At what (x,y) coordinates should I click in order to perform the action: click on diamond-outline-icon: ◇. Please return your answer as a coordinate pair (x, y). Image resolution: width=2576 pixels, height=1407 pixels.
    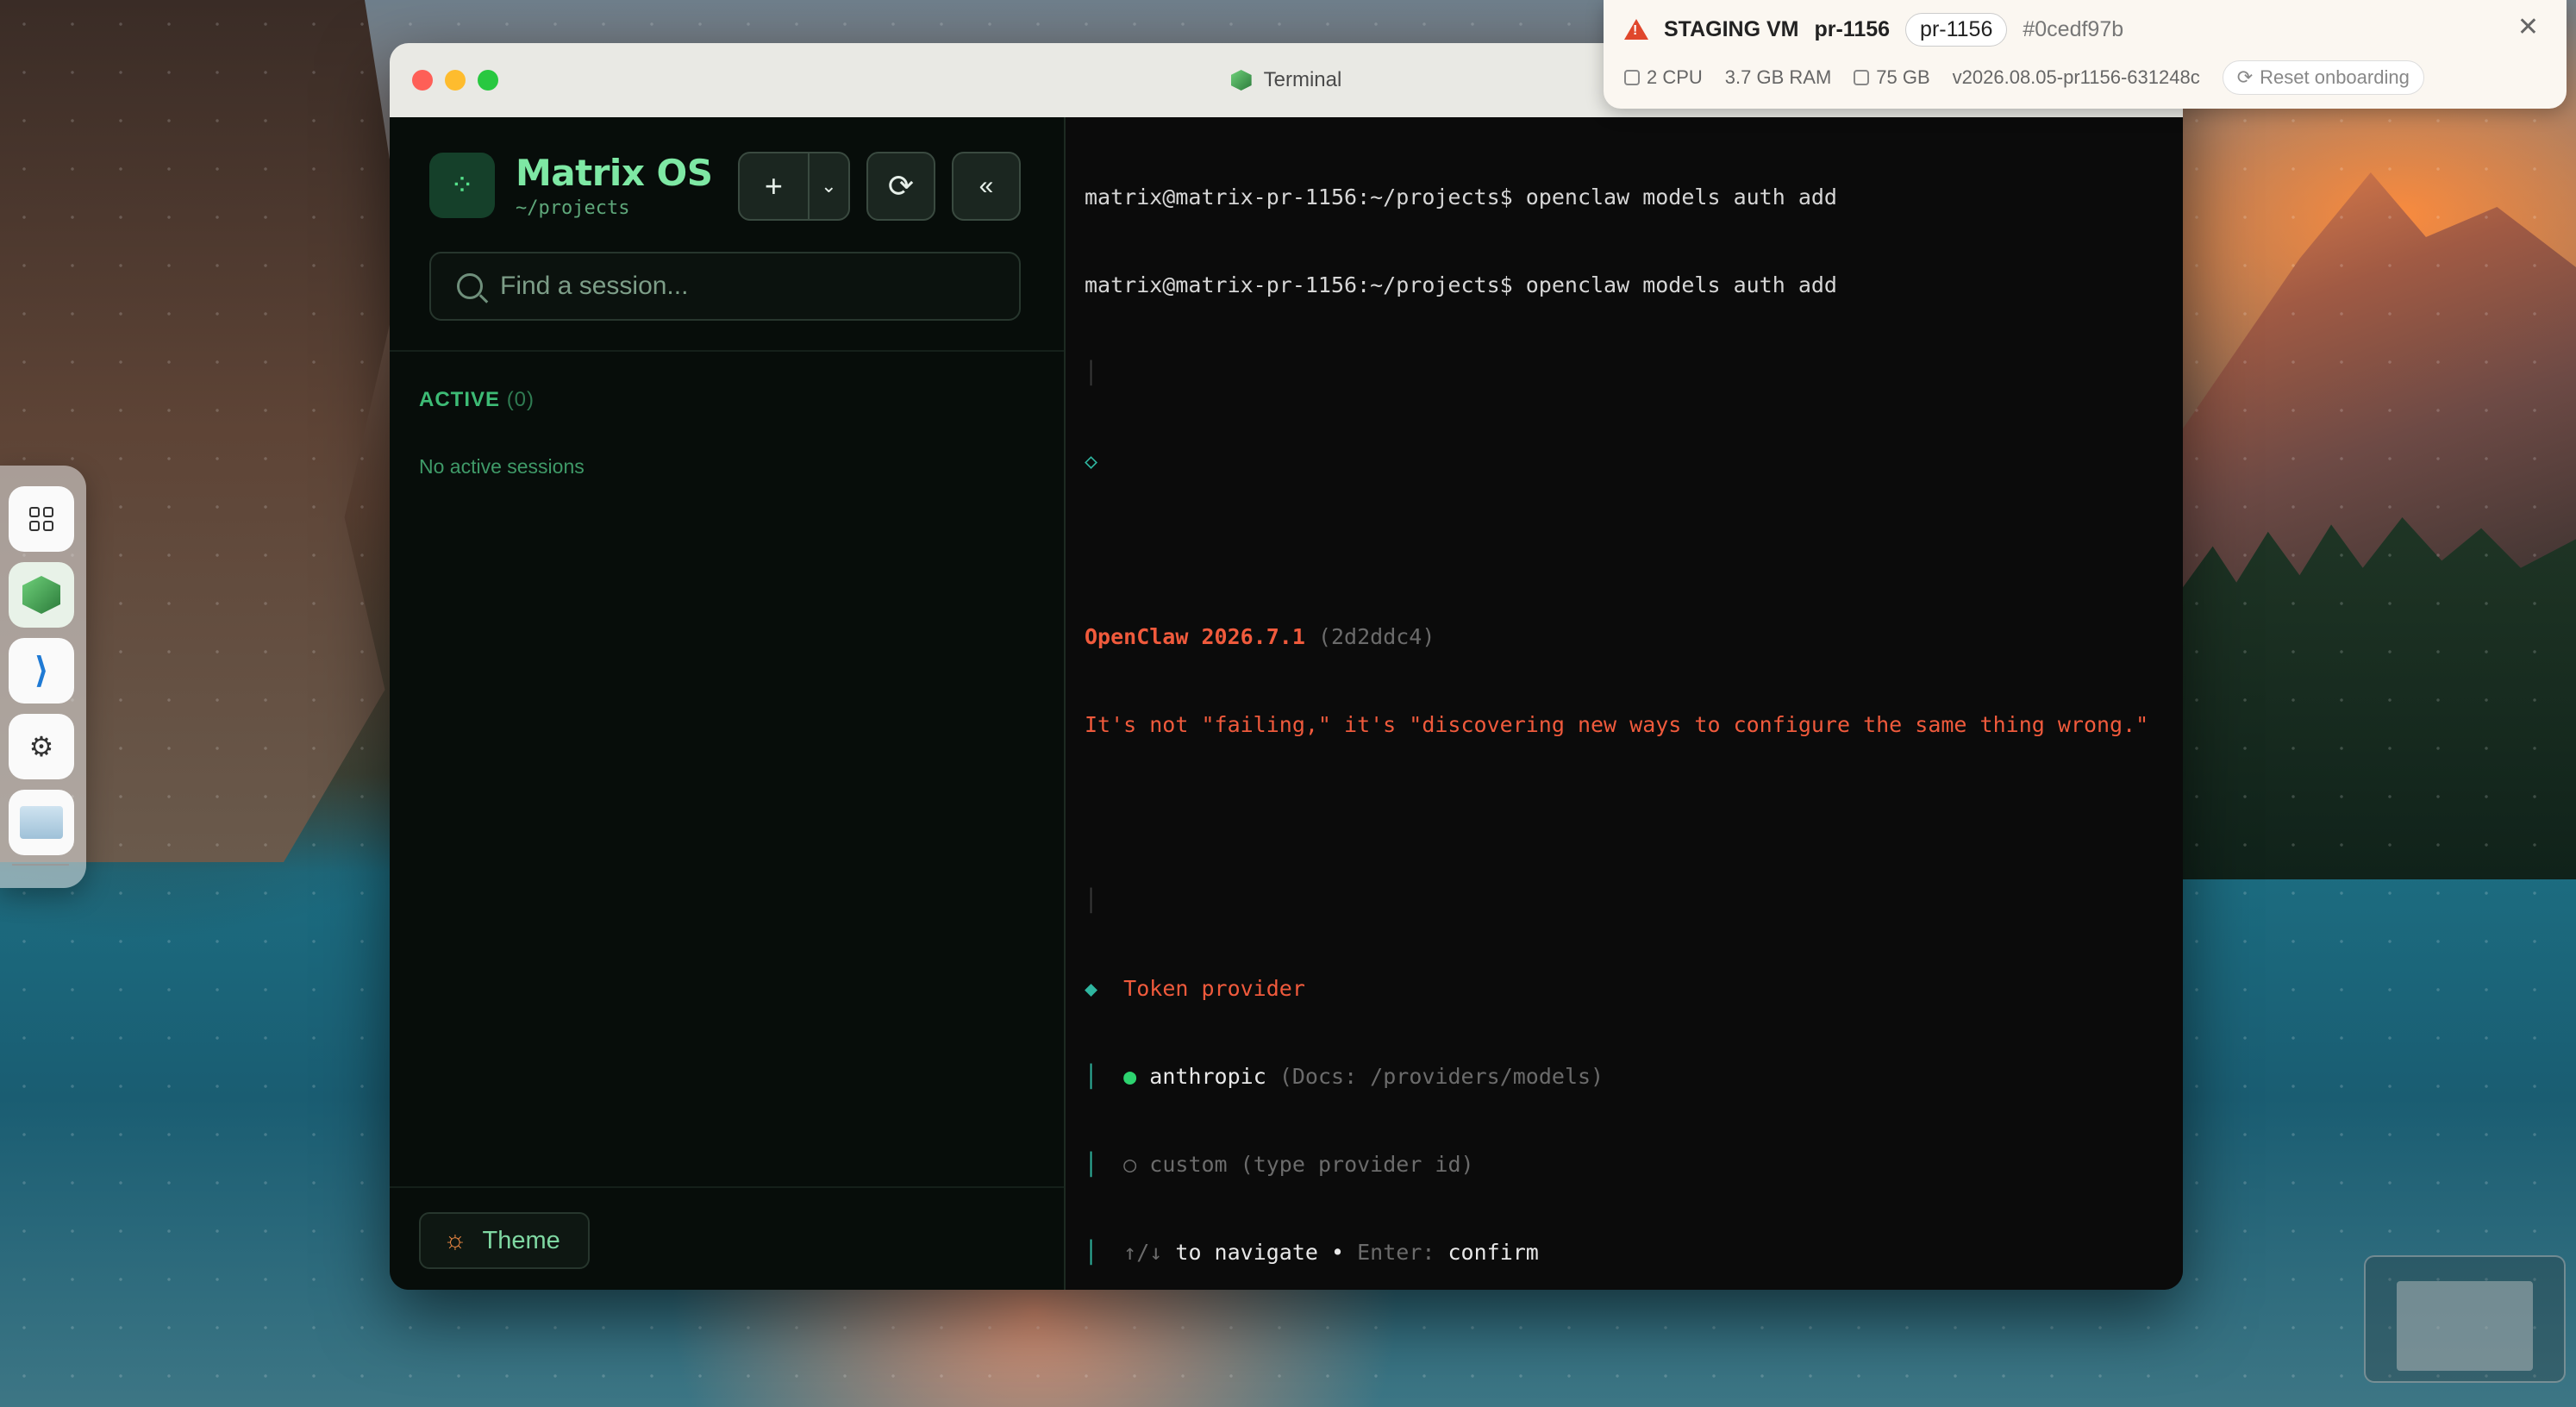
    Looking at the image, I should click on (1091, 460).